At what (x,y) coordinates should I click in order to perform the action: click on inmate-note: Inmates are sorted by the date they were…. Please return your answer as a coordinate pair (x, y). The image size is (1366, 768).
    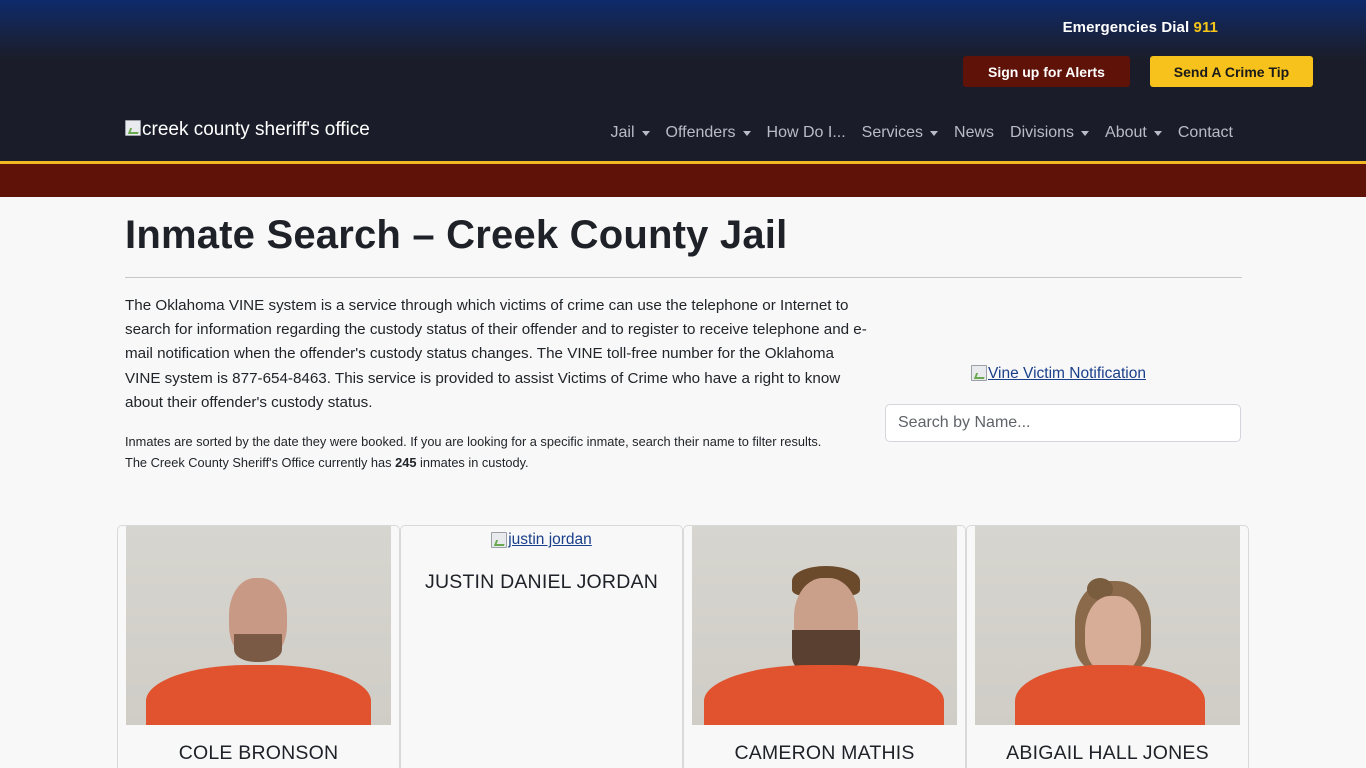
    Looking at the image, I should click on (490, 452).